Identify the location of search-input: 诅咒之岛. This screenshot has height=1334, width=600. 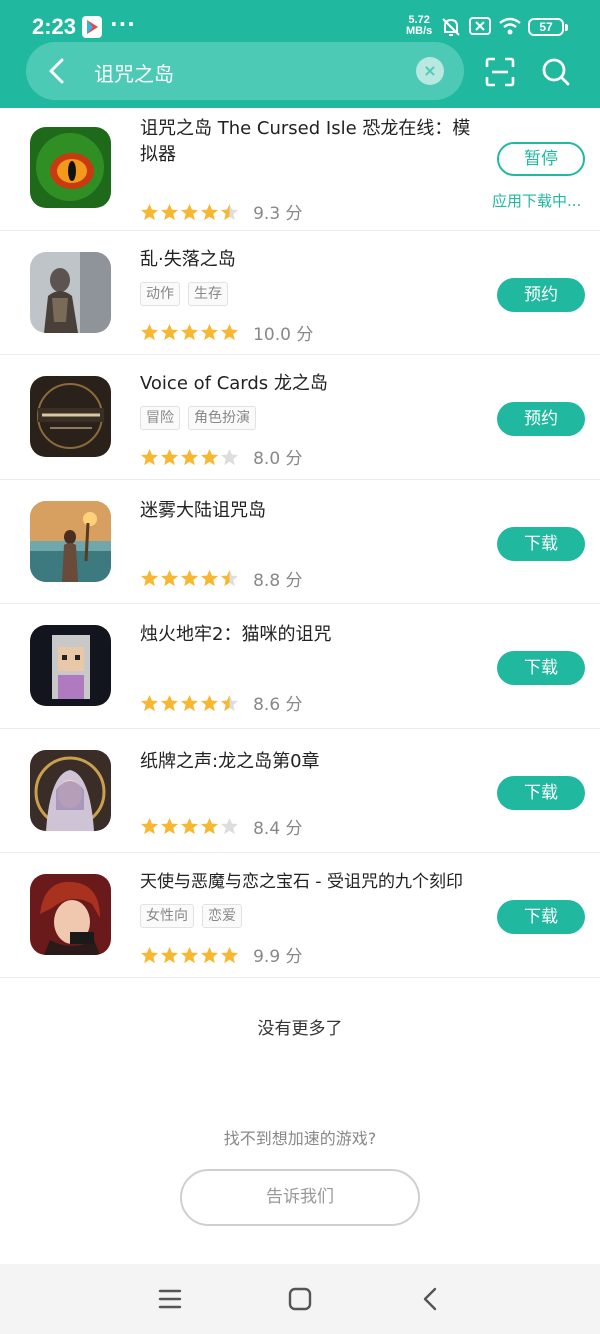
(134, 72).